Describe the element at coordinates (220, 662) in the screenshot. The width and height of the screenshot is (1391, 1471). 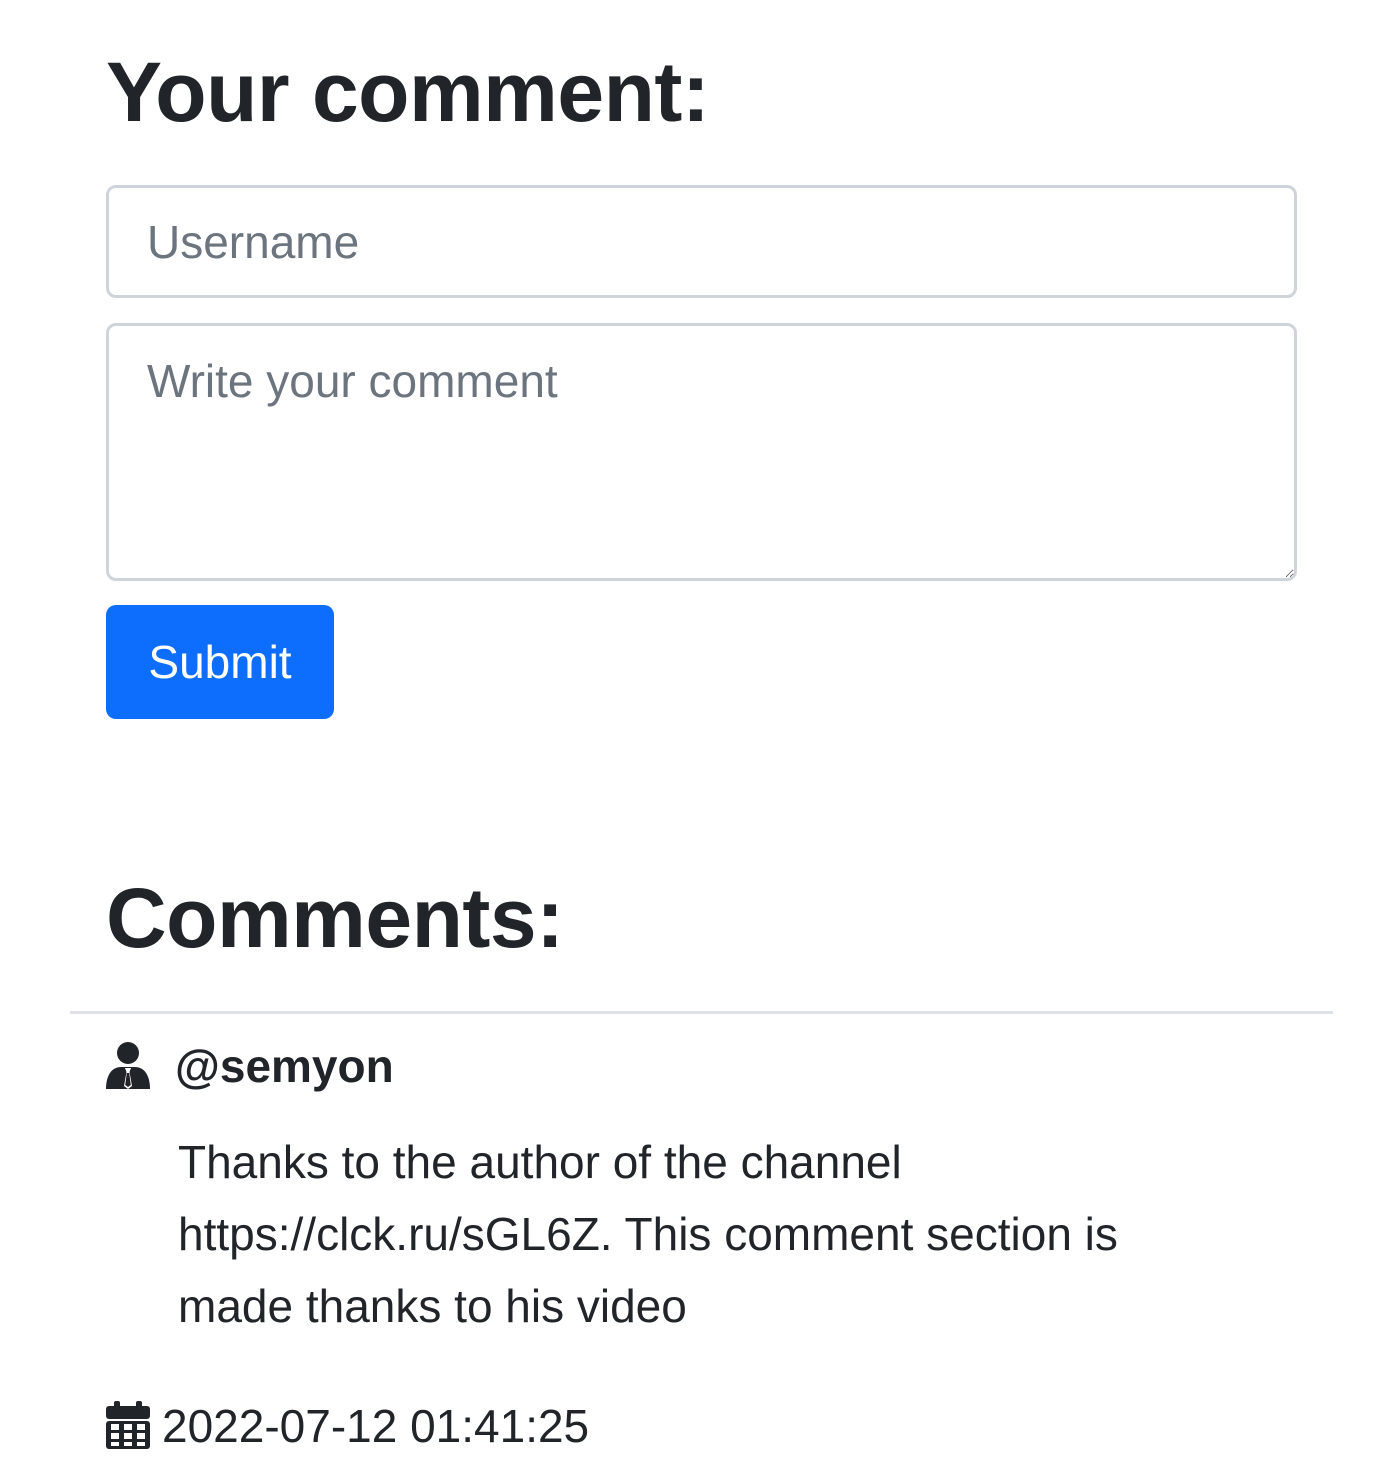
I see `submit-button: Submit` at that location.